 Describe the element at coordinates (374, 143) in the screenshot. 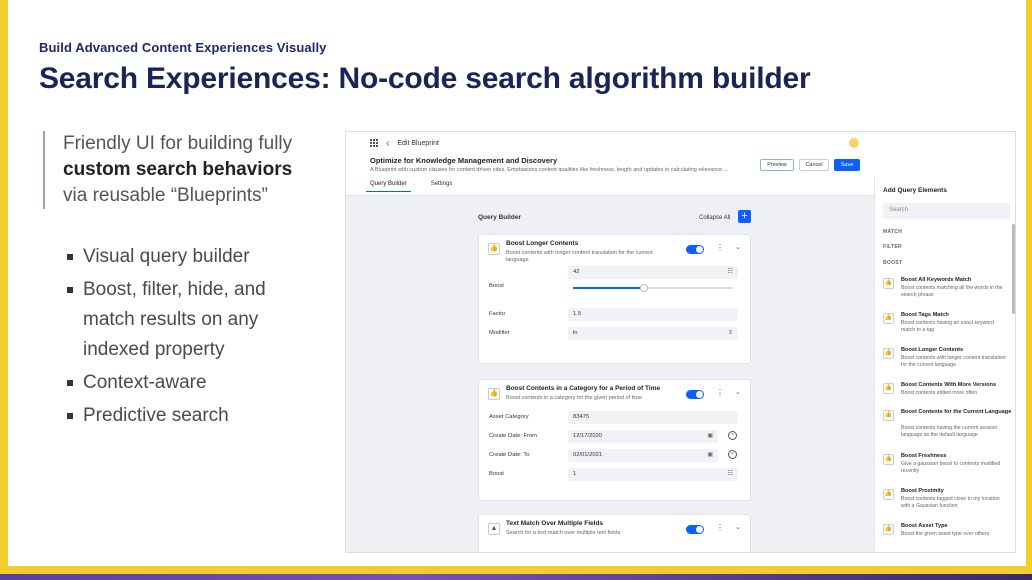

I see `apps-grid-icon` at that location.